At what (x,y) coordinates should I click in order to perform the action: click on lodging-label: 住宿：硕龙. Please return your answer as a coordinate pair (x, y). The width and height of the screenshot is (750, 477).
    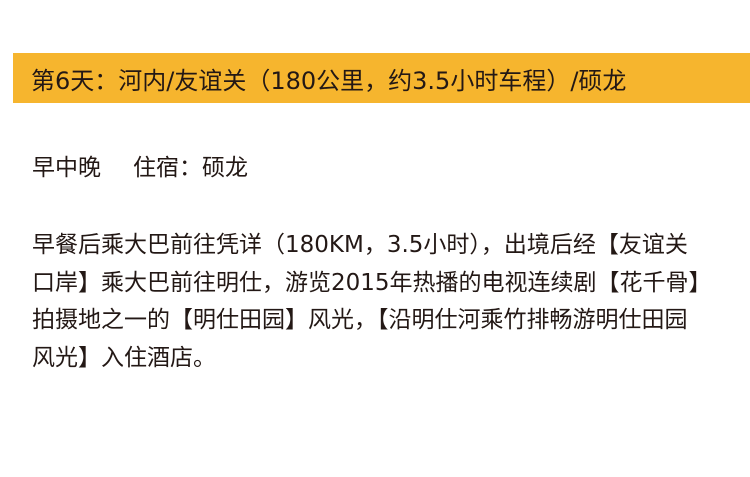
    Looking at the image, I should click on (190, 168).